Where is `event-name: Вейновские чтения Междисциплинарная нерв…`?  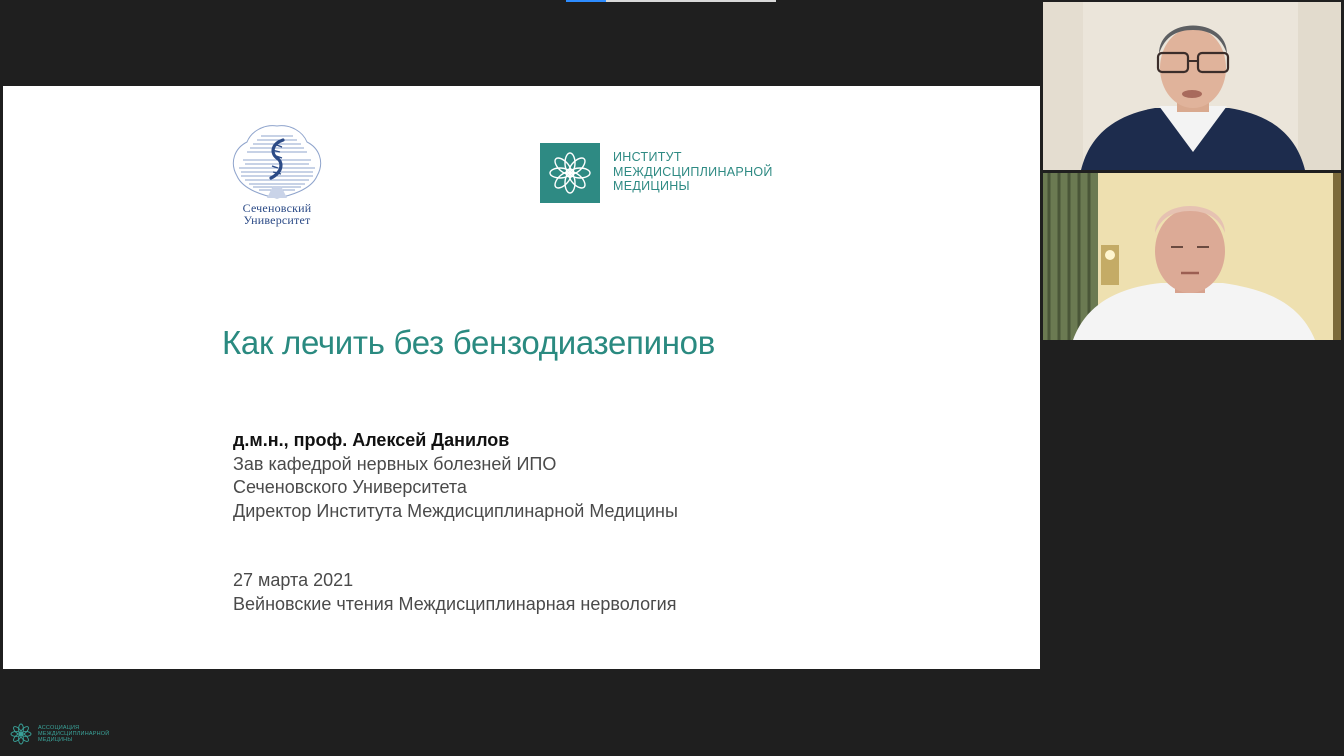
event-name: Вейновские чтения Междисциплинарная нерв… is located at coordinates (455, 603).